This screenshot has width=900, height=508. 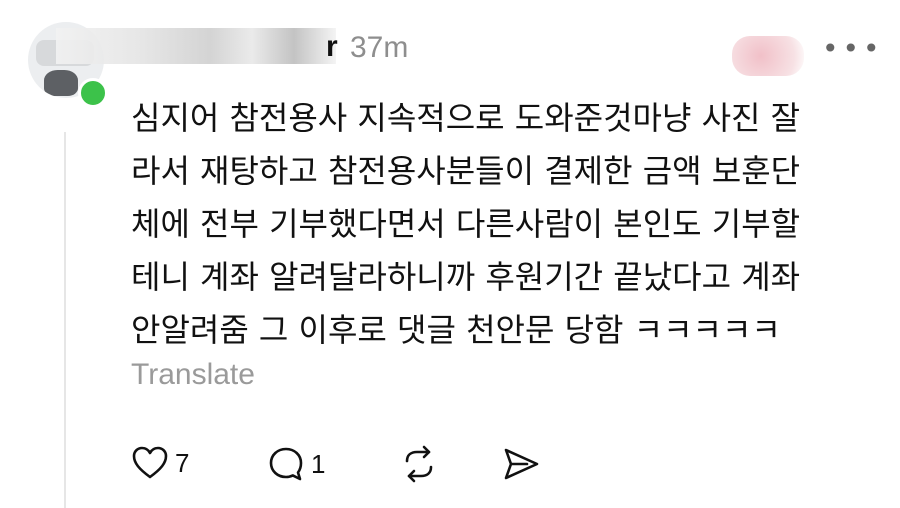 I want to click on reply-count: 1, so click(x=318, y=463).